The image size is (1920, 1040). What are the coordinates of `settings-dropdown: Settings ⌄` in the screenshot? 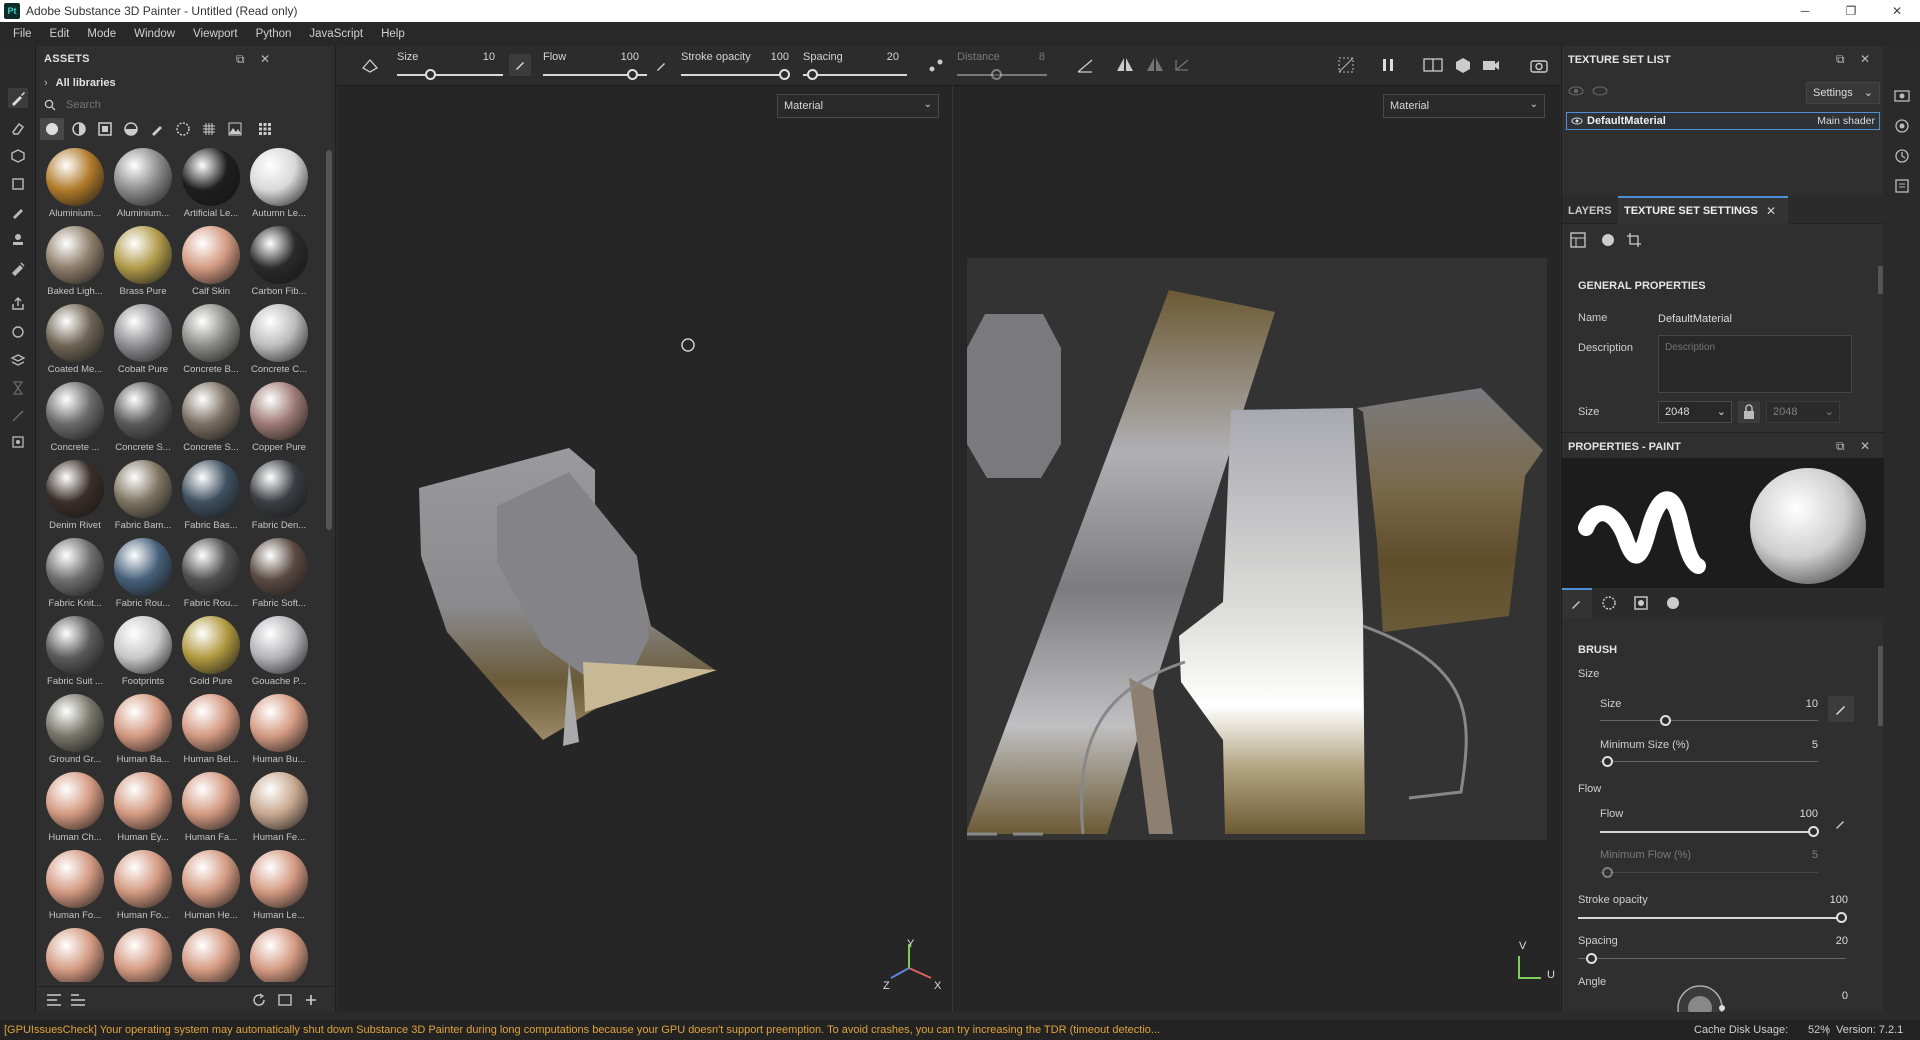 It's located at (1843, 93).